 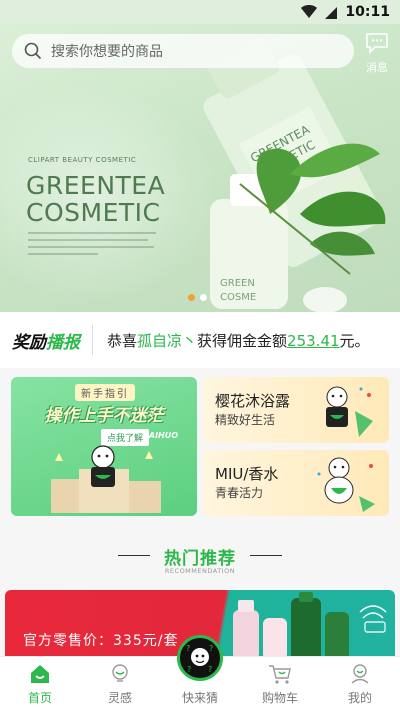 I want to click on reward-ticker-logo: 奖励播报, so click(x=46, y=340).